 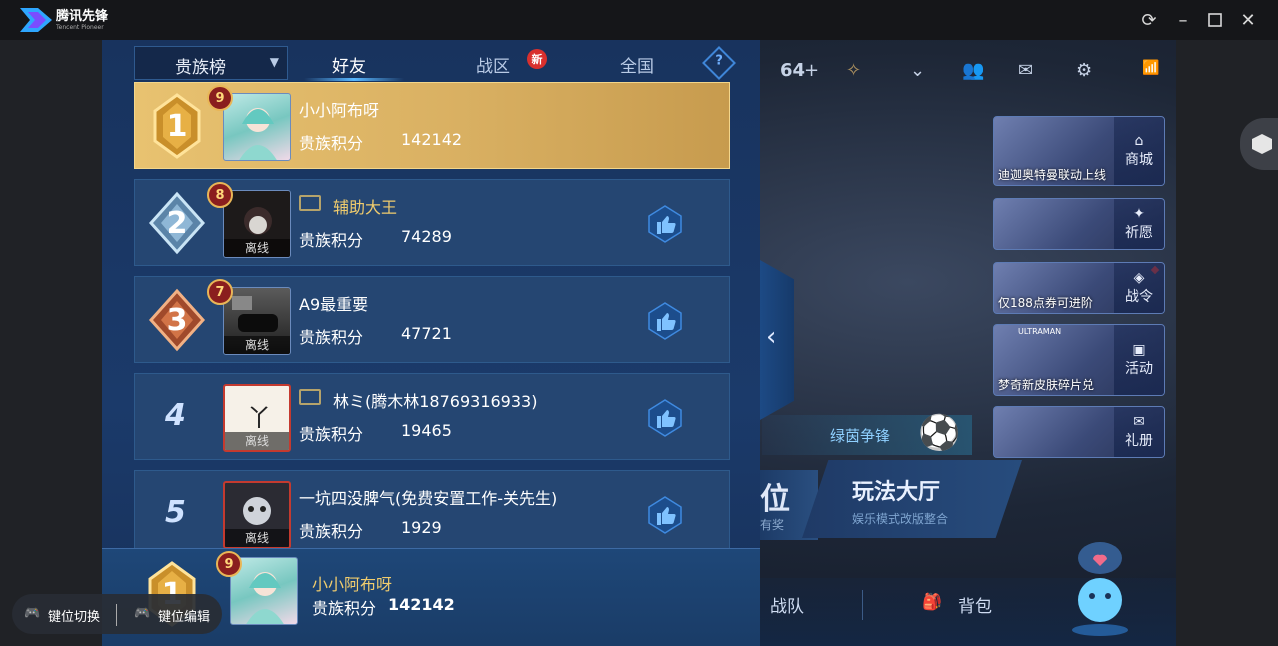 I want to click on maximize-icon, so click(x=1215, y=20).